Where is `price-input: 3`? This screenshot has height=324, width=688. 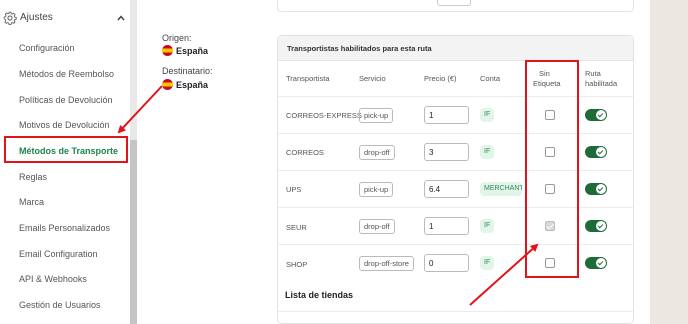 price-input: 3 is located at coordinates (446, 152).